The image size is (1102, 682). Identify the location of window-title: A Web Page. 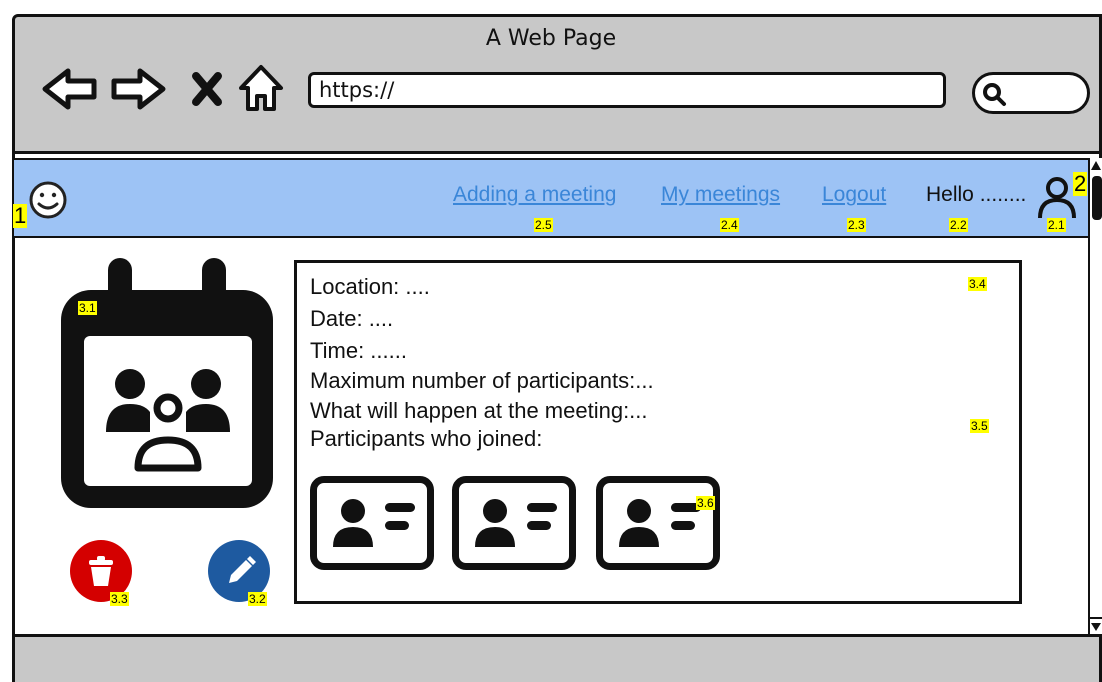
(551, 38).